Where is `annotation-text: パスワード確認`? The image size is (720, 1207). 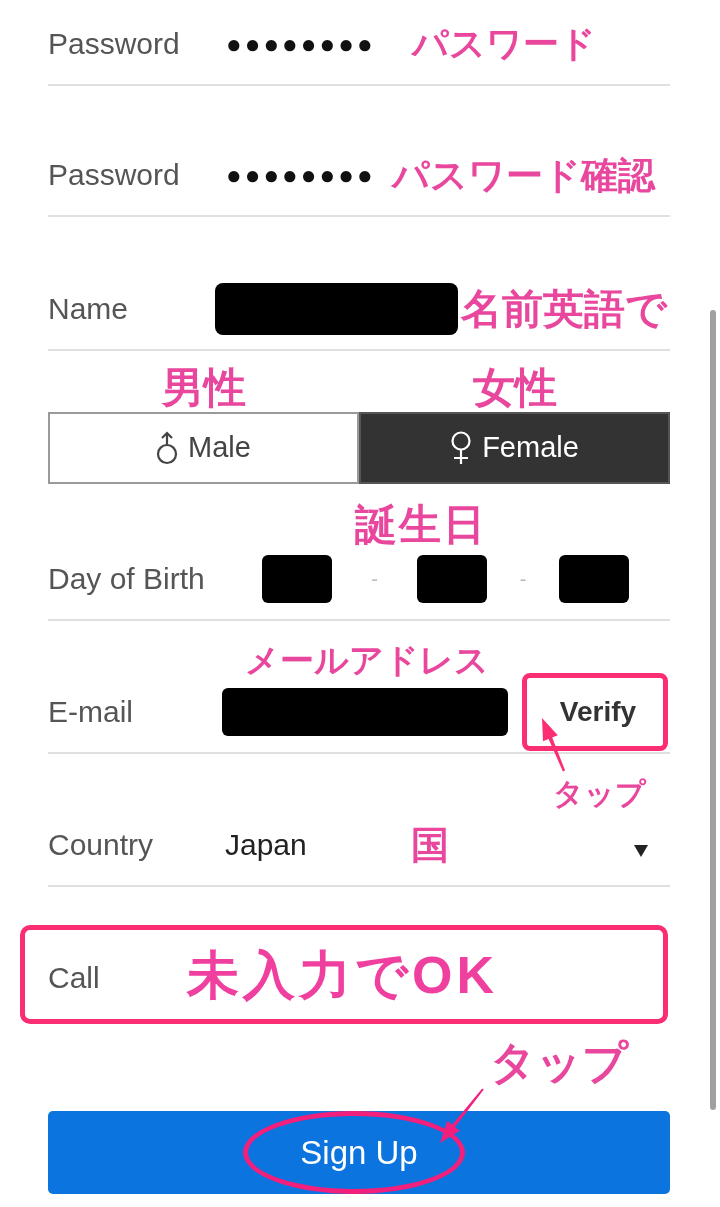
annotation-text: パスワード確認 is located at coordinates (523, 175).